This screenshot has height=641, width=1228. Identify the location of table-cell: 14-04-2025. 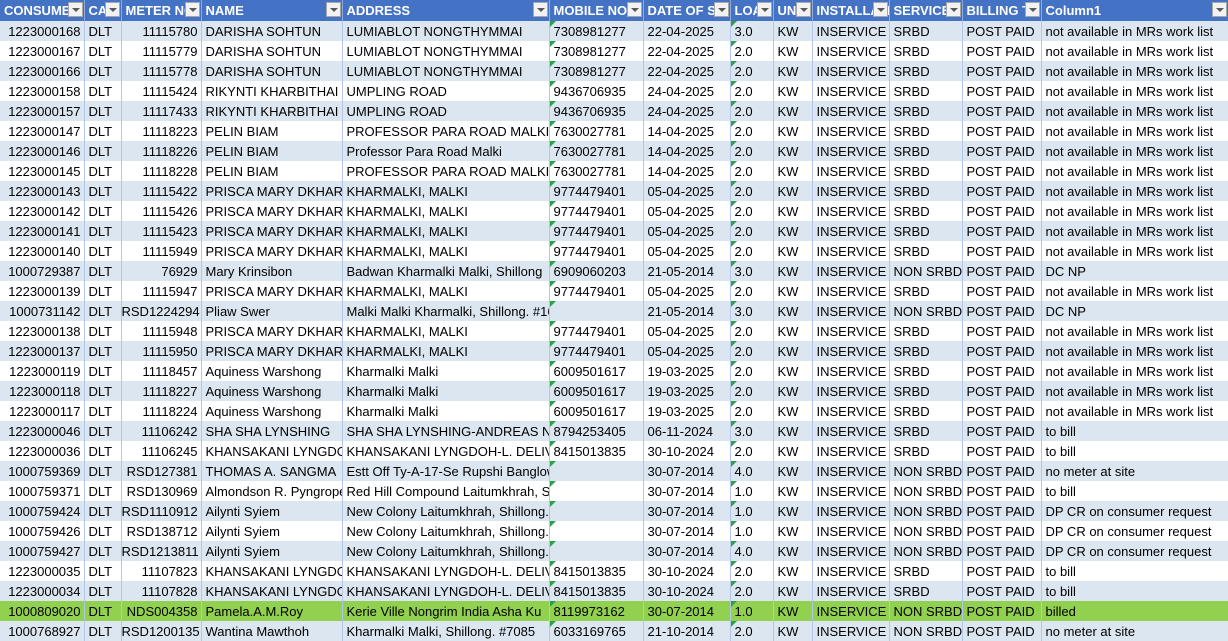
(687, 151).